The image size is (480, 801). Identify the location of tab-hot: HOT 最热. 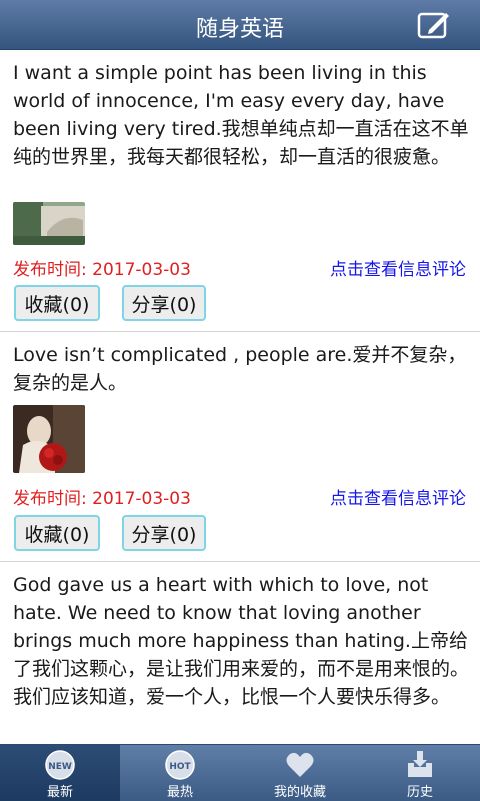
(180, 773).